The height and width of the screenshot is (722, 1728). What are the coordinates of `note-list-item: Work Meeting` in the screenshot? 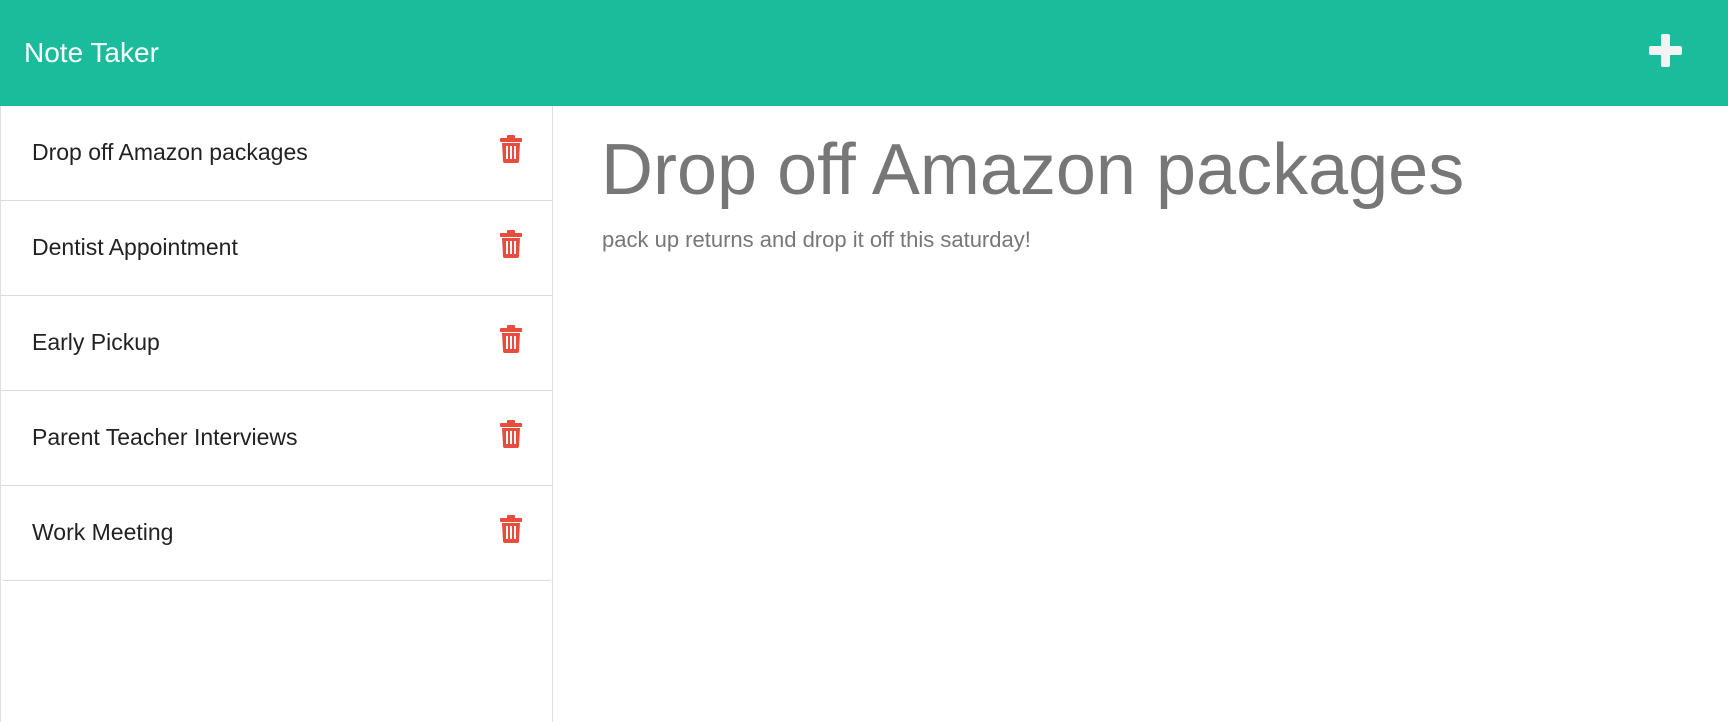 It's located at (276, 533).